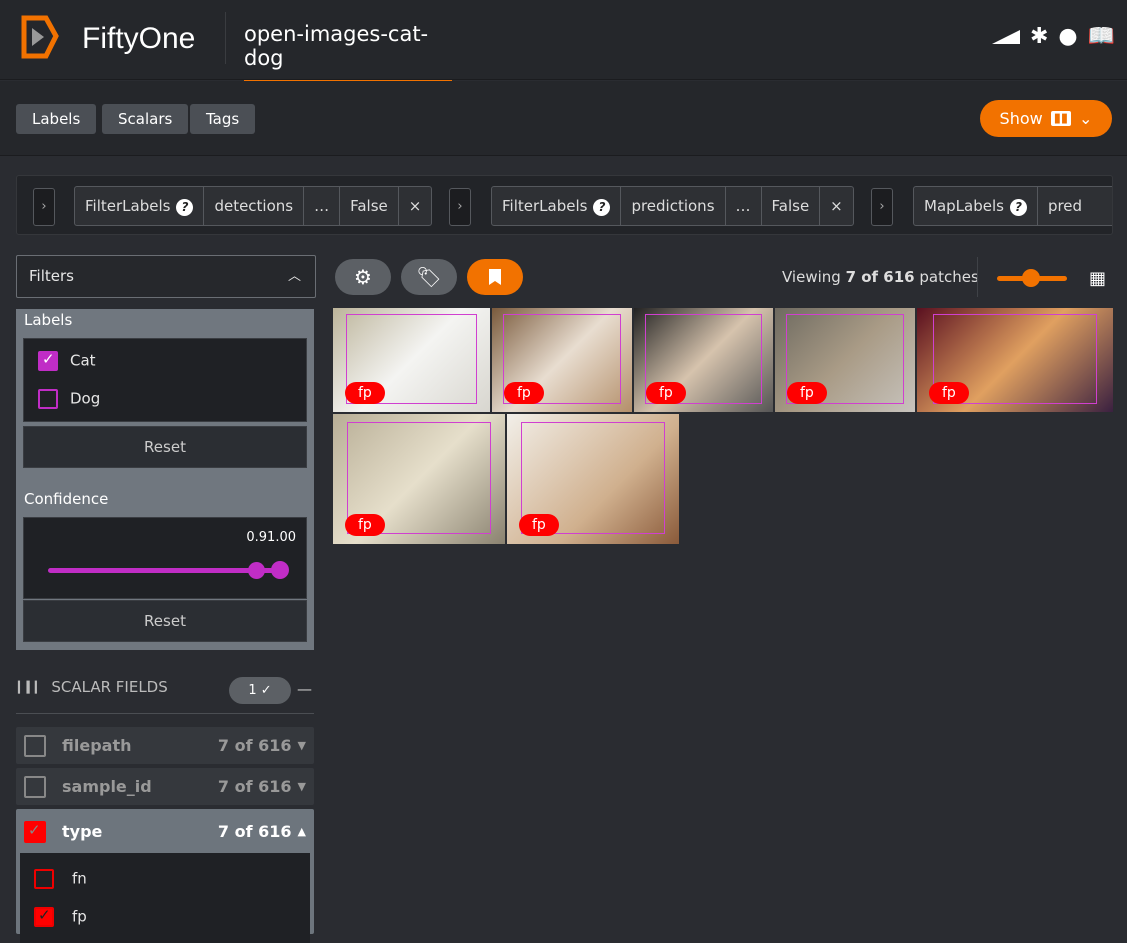  I want to click on collapse-icon: —, so click(304, 689).